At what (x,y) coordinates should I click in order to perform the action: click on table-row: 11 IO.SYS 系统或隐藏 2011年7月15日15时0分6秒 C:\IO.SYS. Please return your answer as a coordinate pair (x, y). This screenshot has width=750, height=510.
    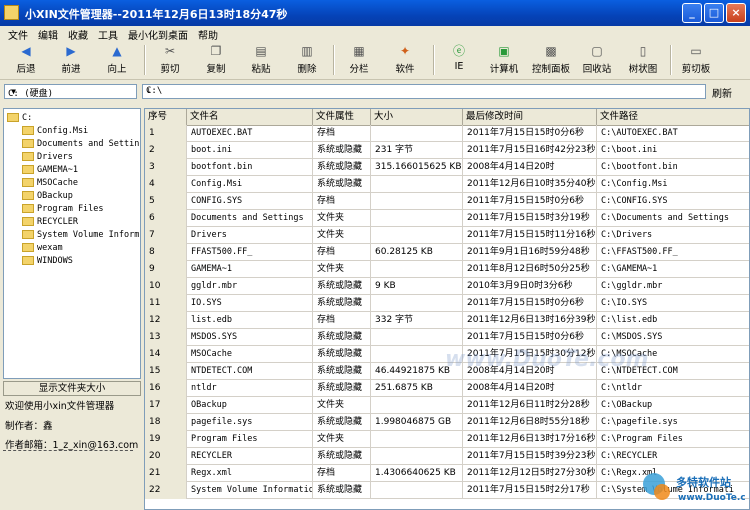
    Looking at the image, I should click on (447, 303).